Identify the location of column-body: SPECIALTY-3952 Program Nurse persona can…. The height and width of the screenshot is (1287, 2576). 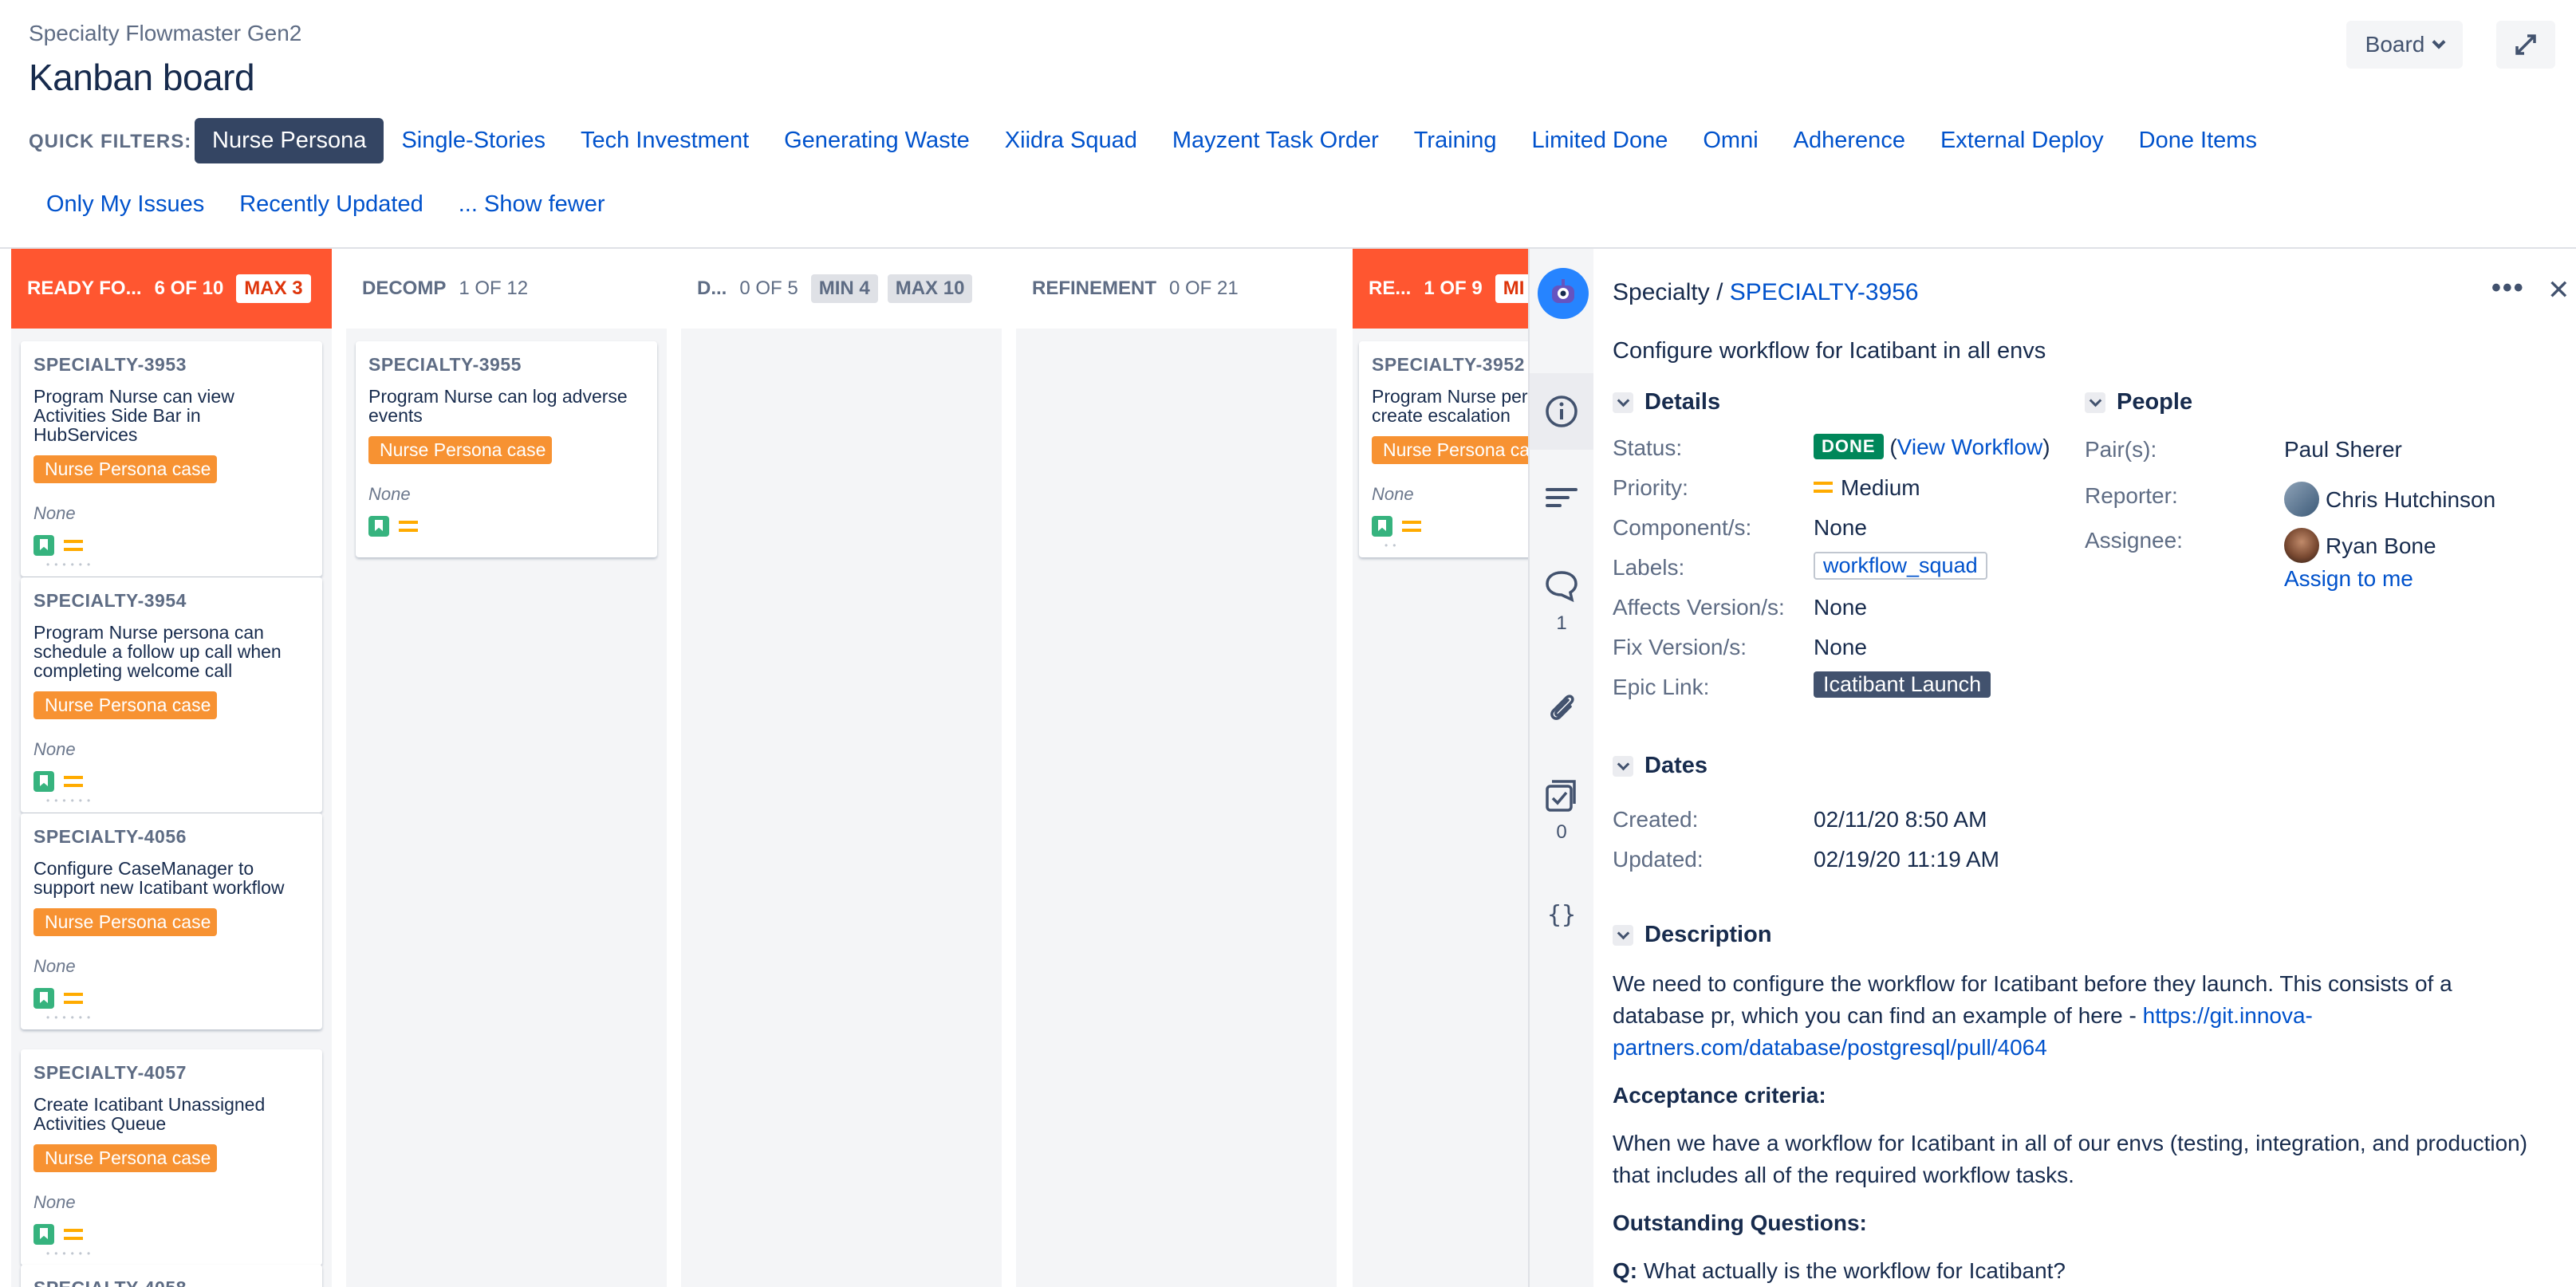
(1441, 808).